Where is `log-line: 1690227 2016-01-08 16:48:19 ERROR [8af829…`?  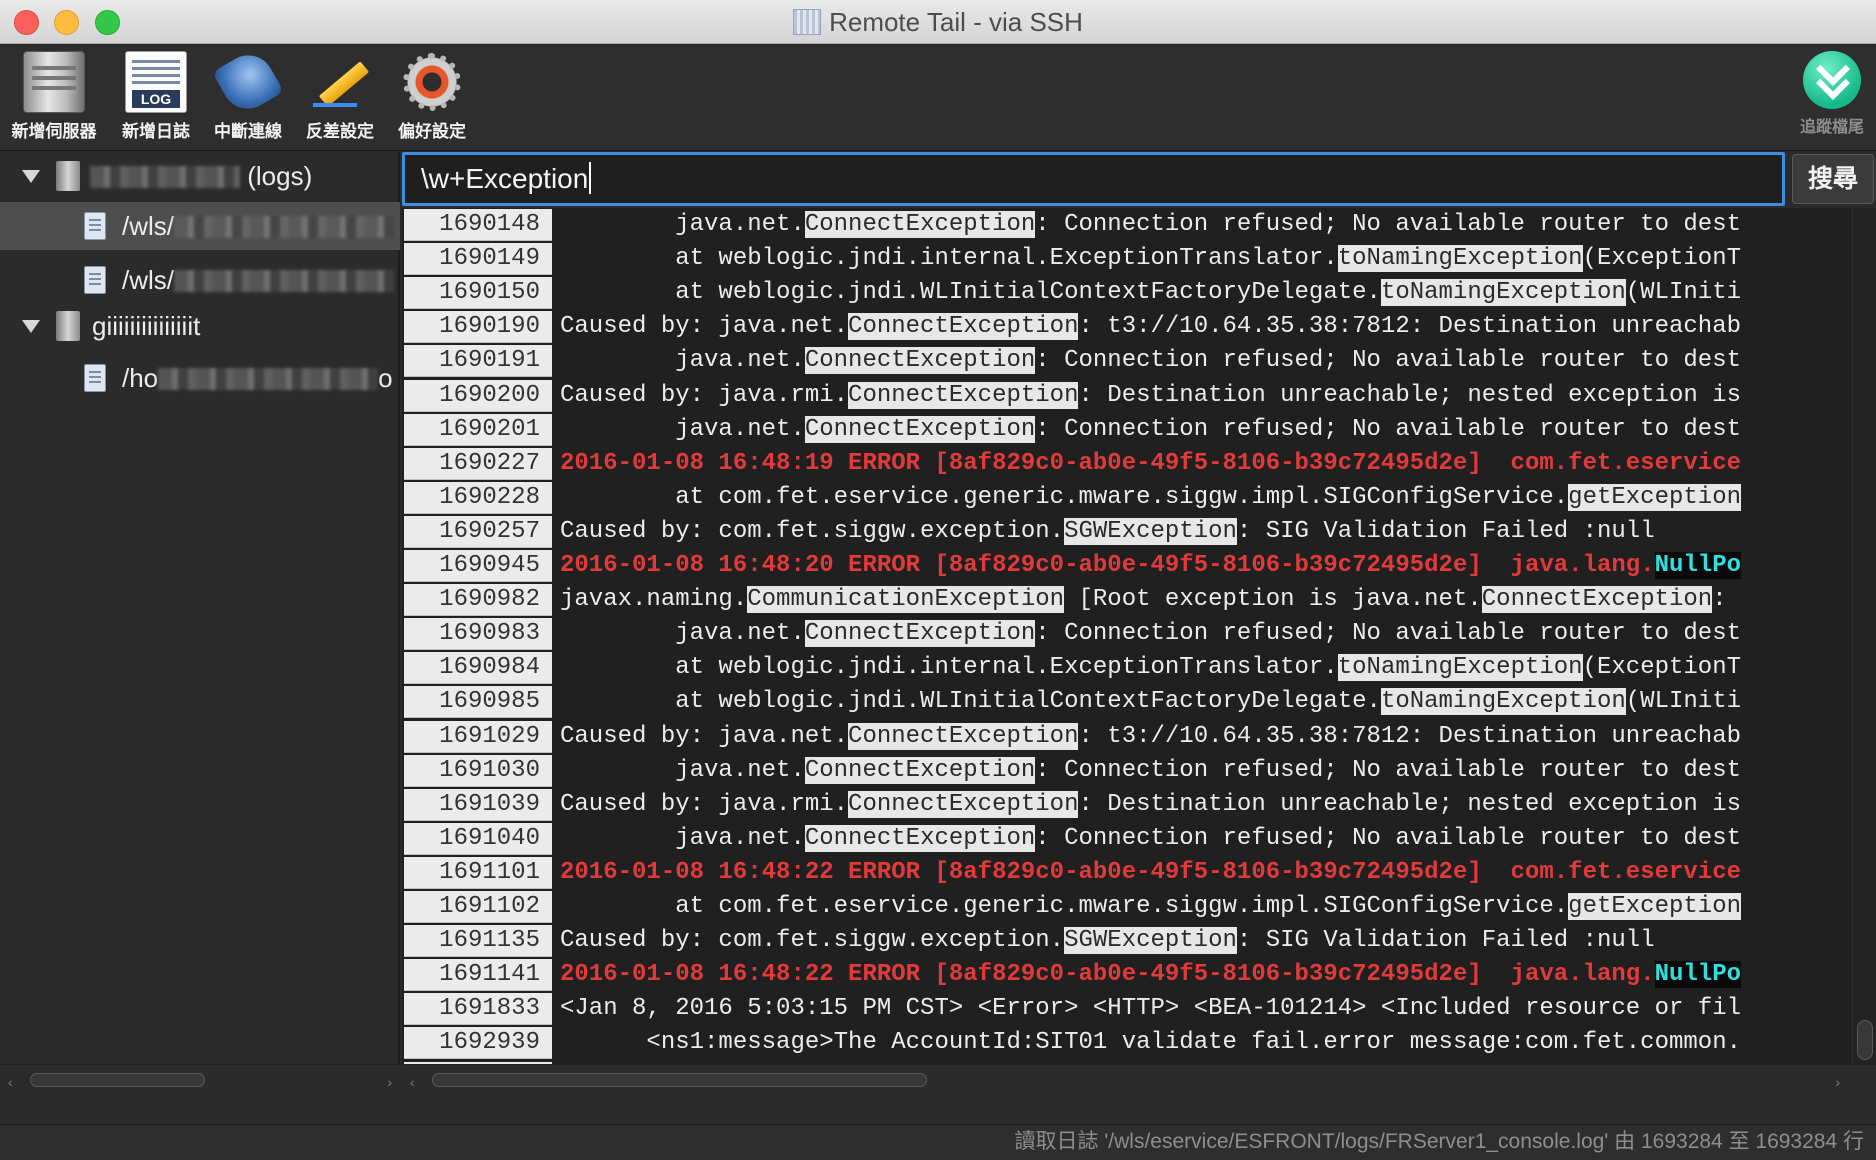
log-line: 1690227 2016-01-08 16:48:19 ERROR [8af829… is located at coordinates (1127, 464).